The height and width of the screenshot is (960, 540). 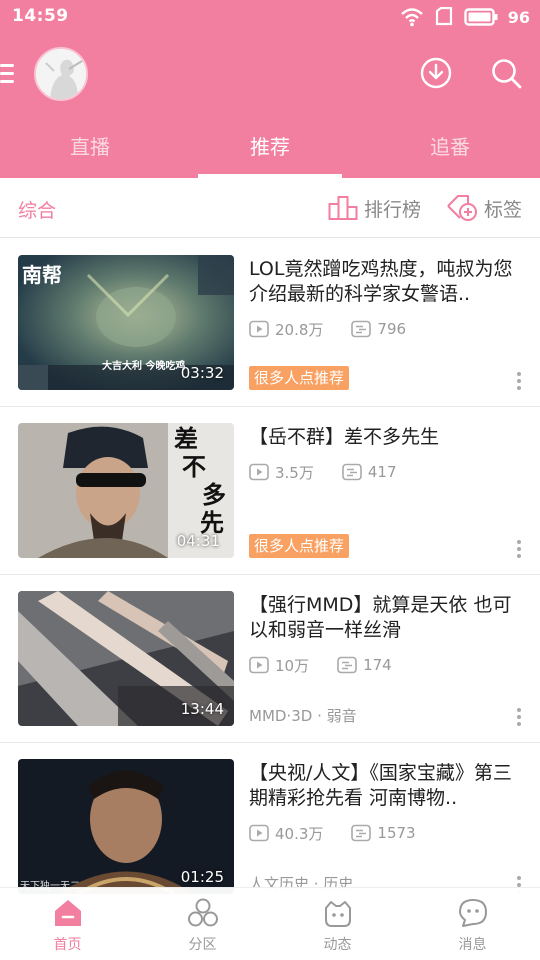 I want to click on overlay-char: 不, so click(x=194, y=467).